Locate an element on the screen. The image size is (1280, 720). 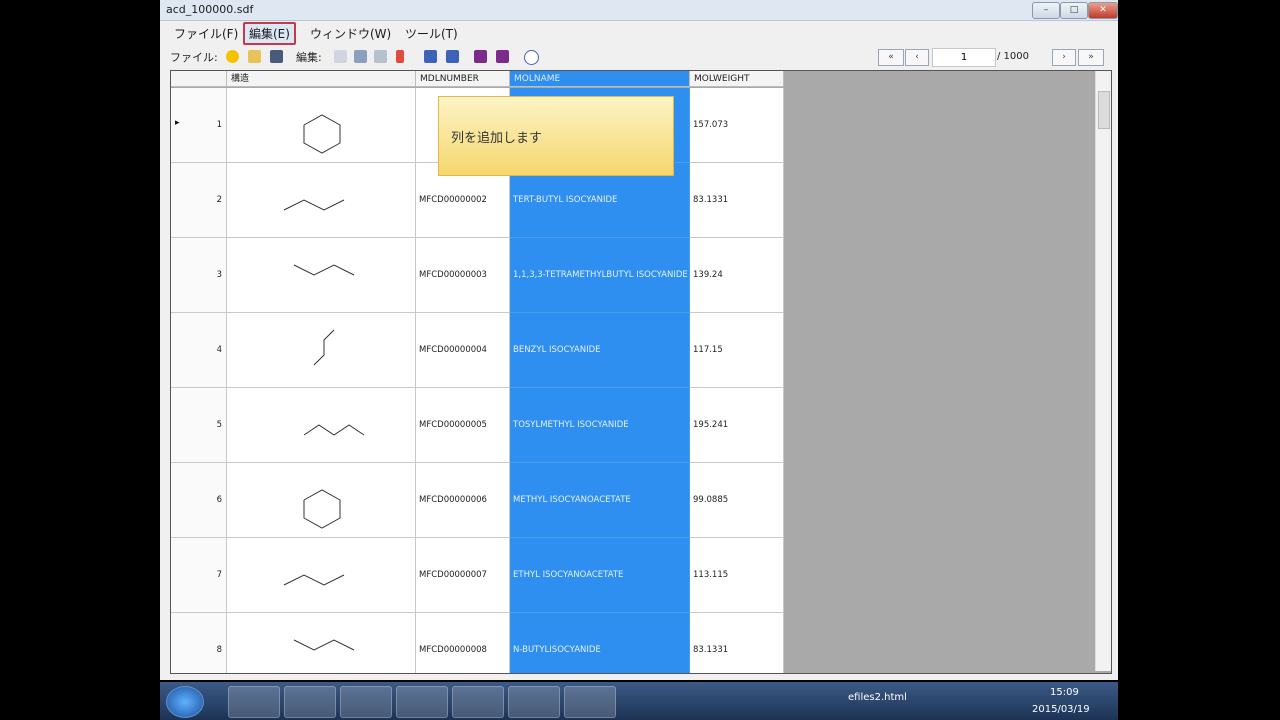
column-header-molname: MOLNAME is located at coordinates (600, 79).